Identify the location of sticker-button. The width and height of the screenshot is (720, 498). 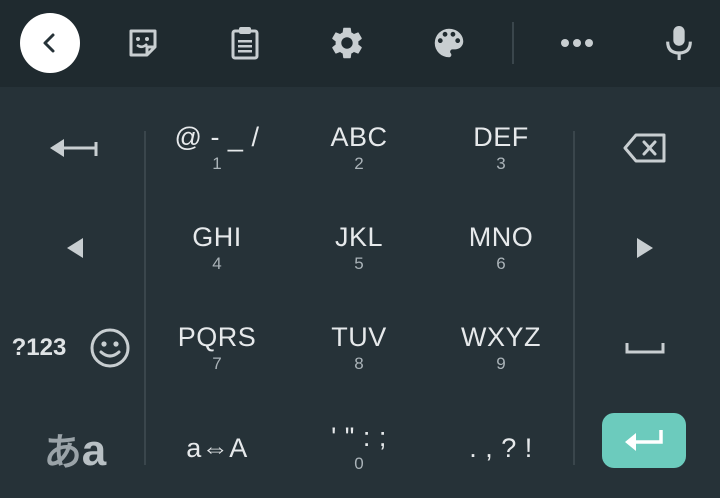
(143, 43).